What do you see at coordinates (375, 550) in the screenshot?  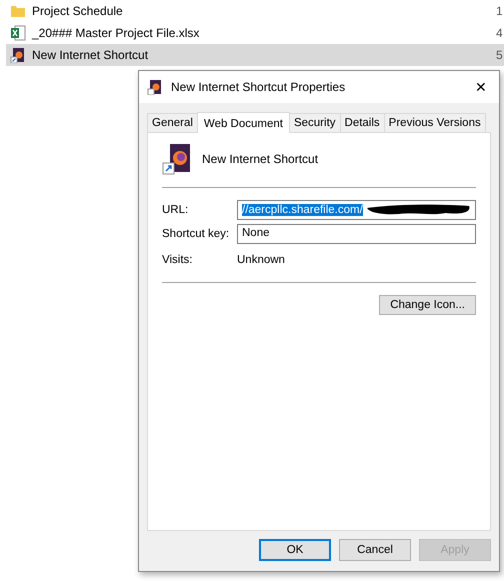 I see `dialog-button: Cancel` at bounding box center [375, 550].